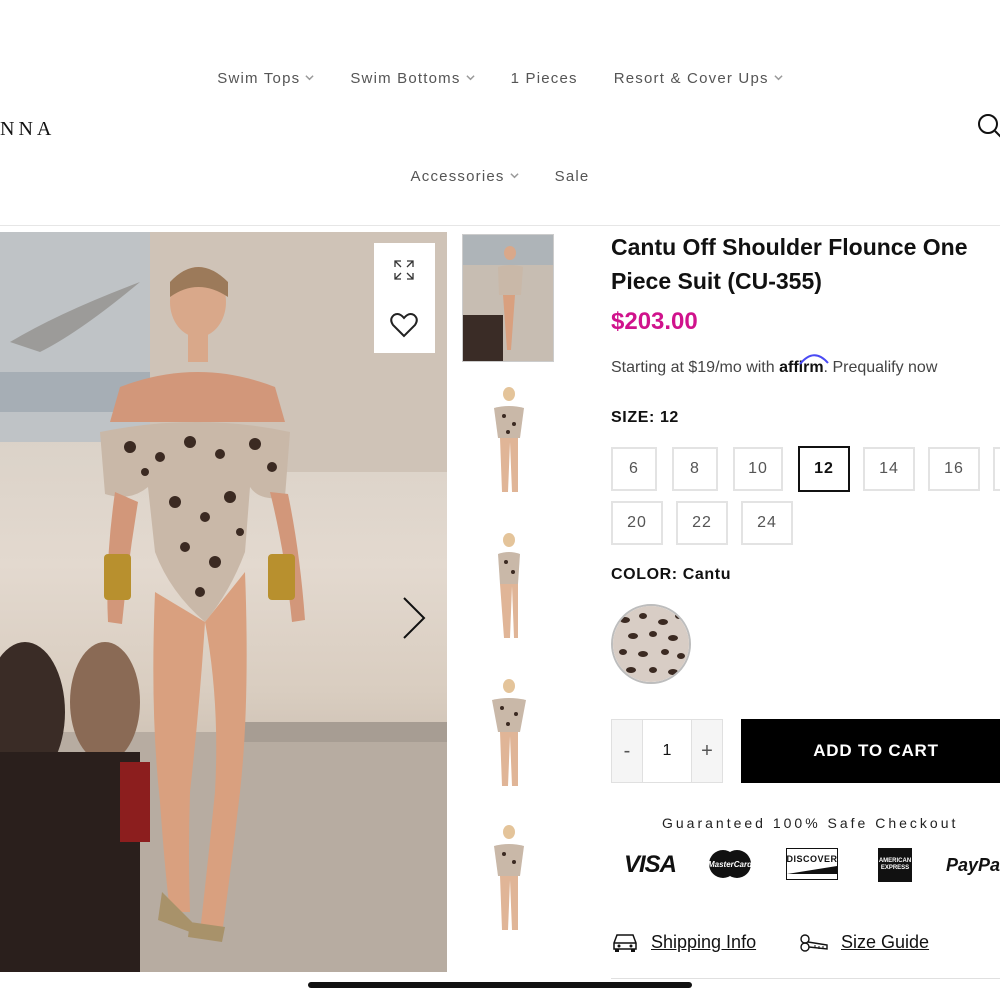 This screenshot has width=1000, height=1000. Describe the element at coordinates (637, 523) in the screenshot. I see `size-option-20: 20` at that location.